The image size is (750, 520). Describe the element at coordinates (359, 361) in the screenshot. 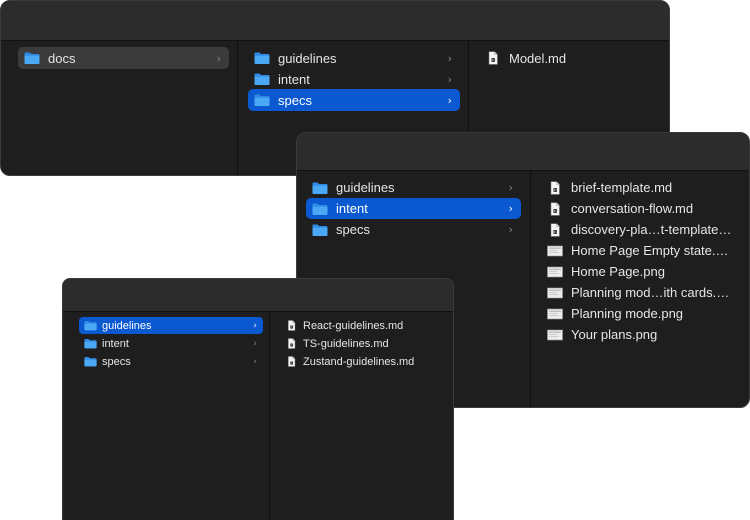

I see `row-label: Zustand-guidelines.md` at that location.